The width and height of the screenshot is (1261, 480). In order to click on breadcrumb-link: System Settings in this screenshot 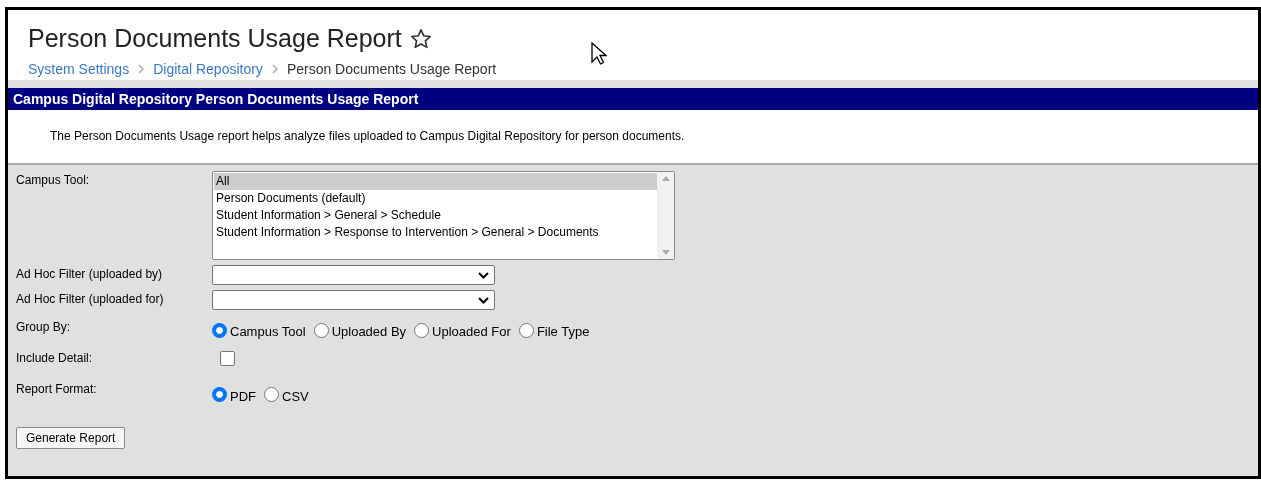, I will do `click(79, 69)`.